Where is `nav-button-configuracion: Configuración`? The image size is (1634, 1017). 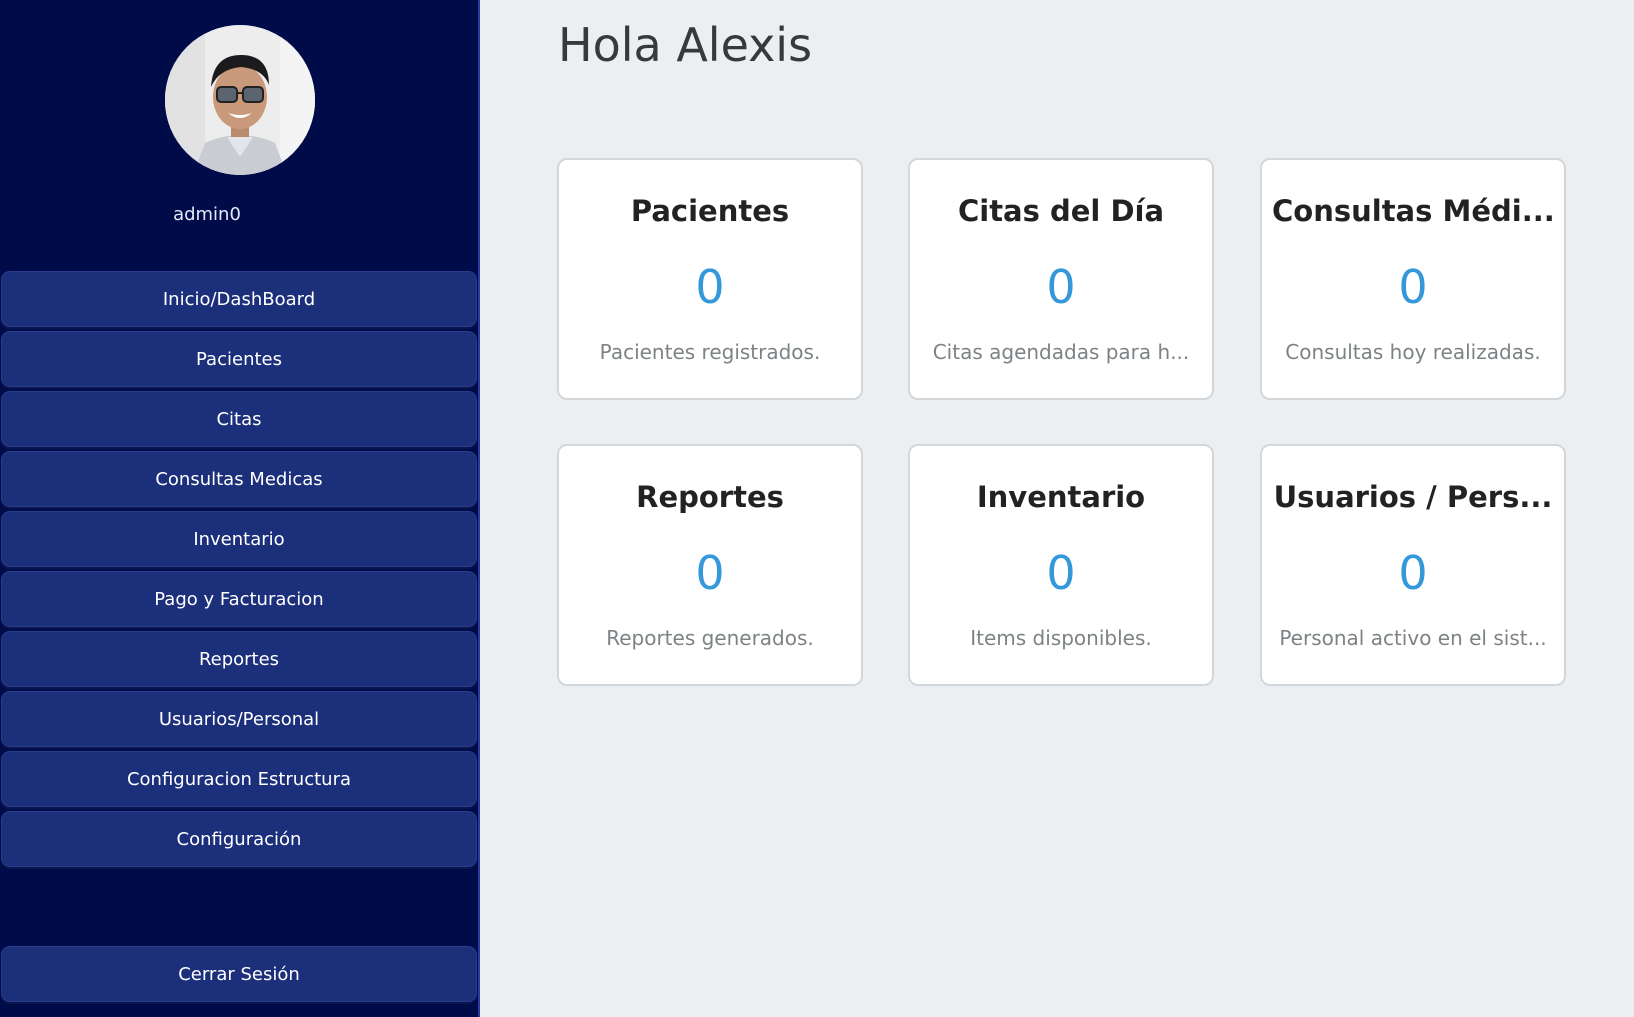 nav-button-configuracion: Configuración is located at coordinates (239, 839).